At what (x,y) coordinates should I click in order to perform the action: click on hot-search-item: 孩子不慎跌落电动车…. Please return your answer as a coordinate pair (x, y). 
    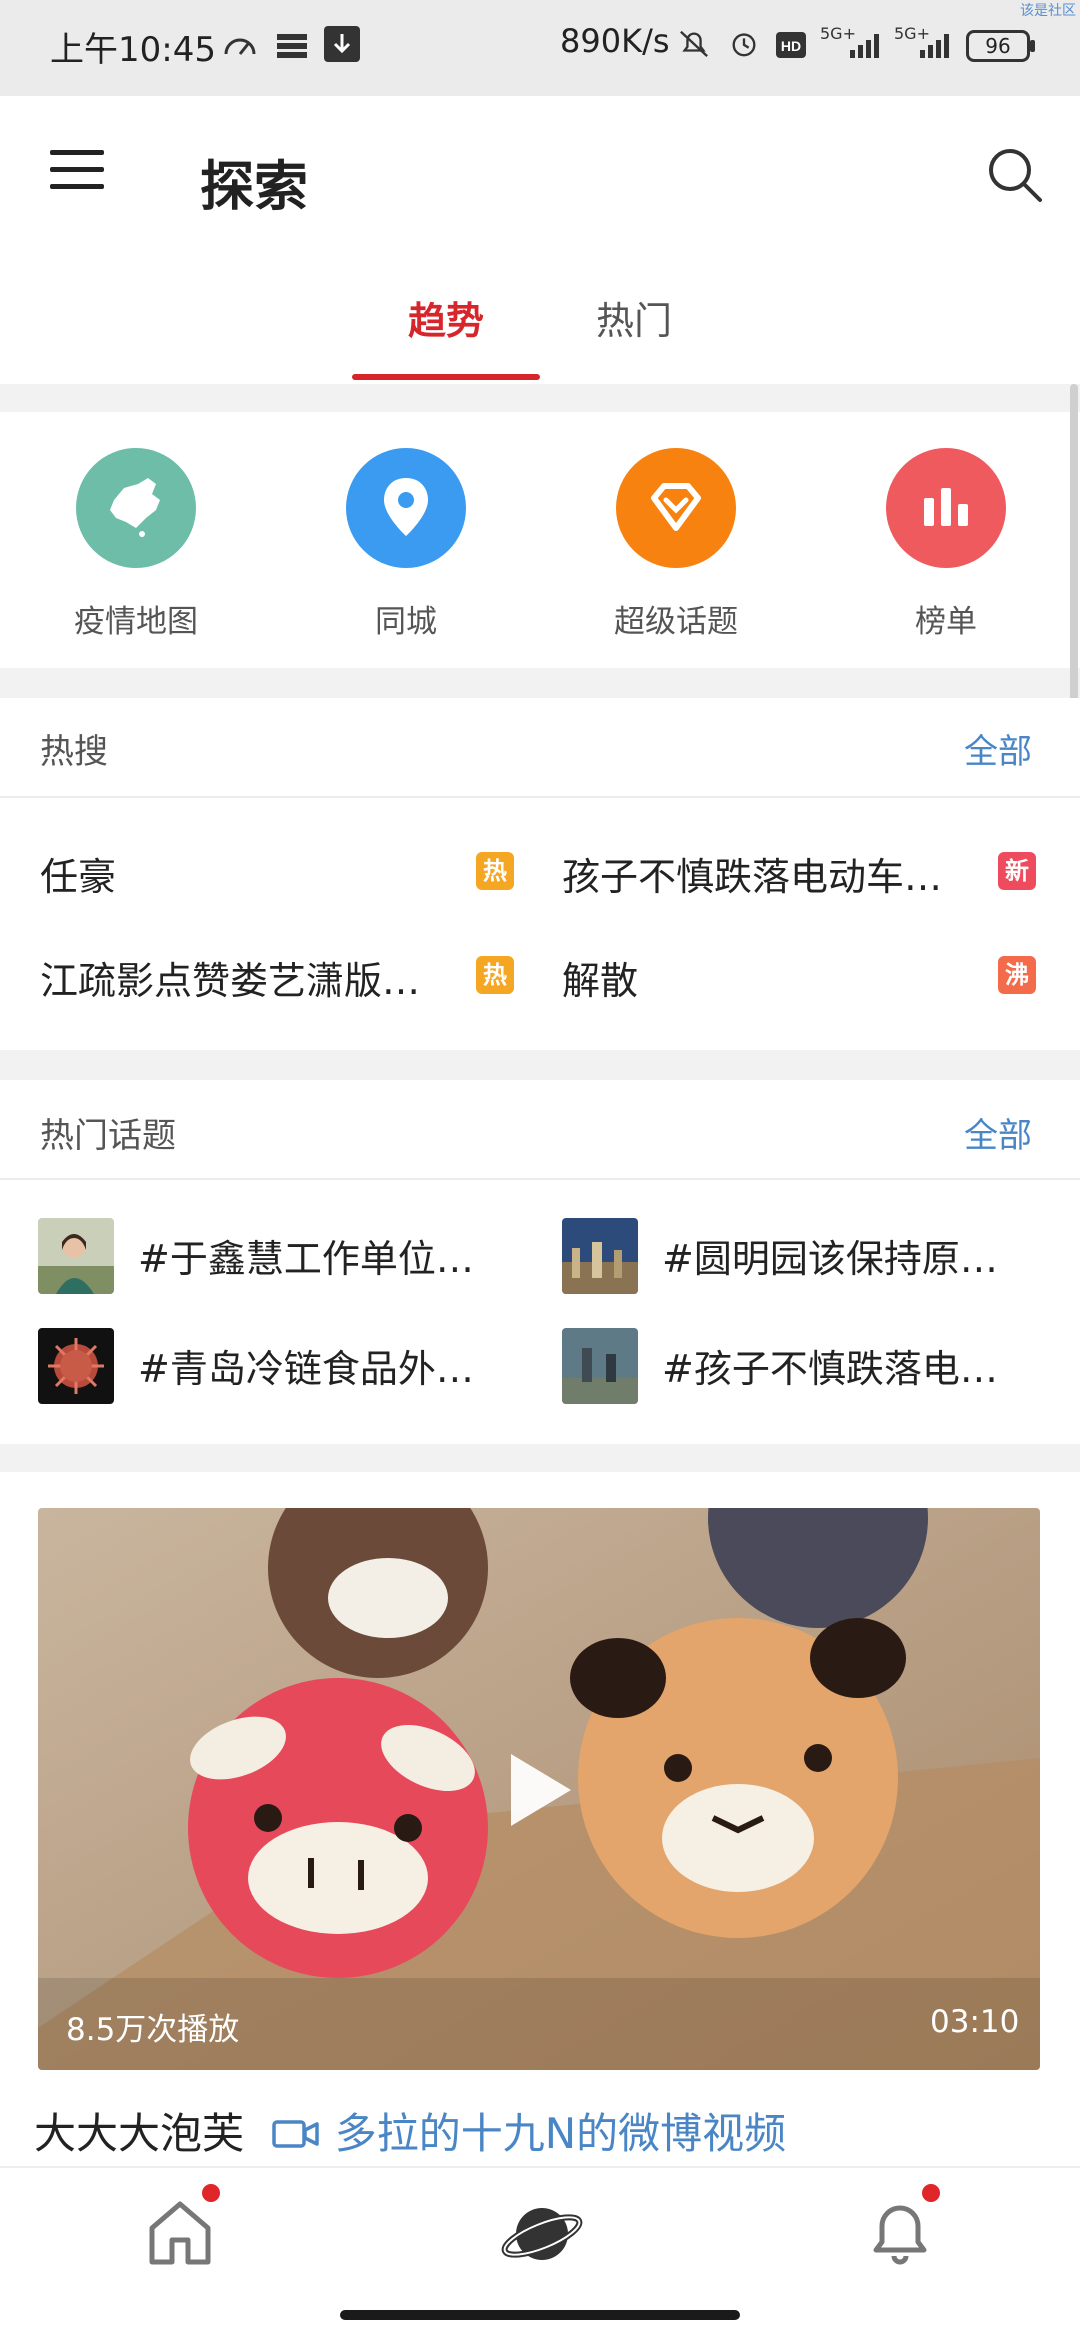
    Looking at the image, I should click on (782, 871).